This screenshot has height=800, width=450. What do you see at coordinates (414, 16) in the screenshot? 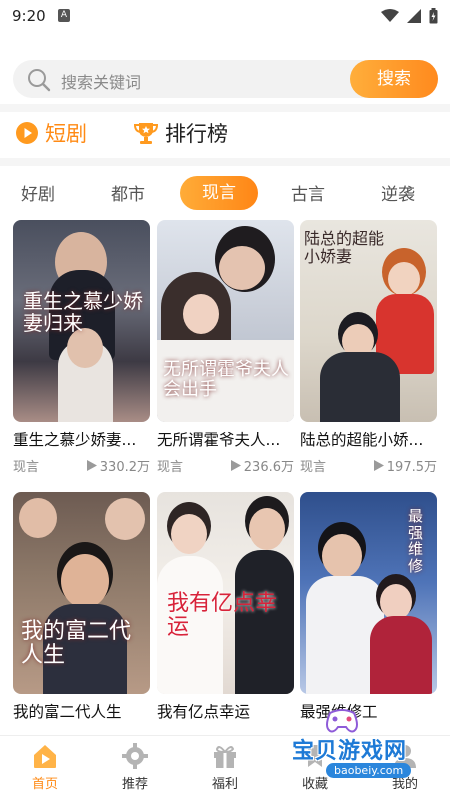
I see `signal-icon` at bounding box center [414, 16].